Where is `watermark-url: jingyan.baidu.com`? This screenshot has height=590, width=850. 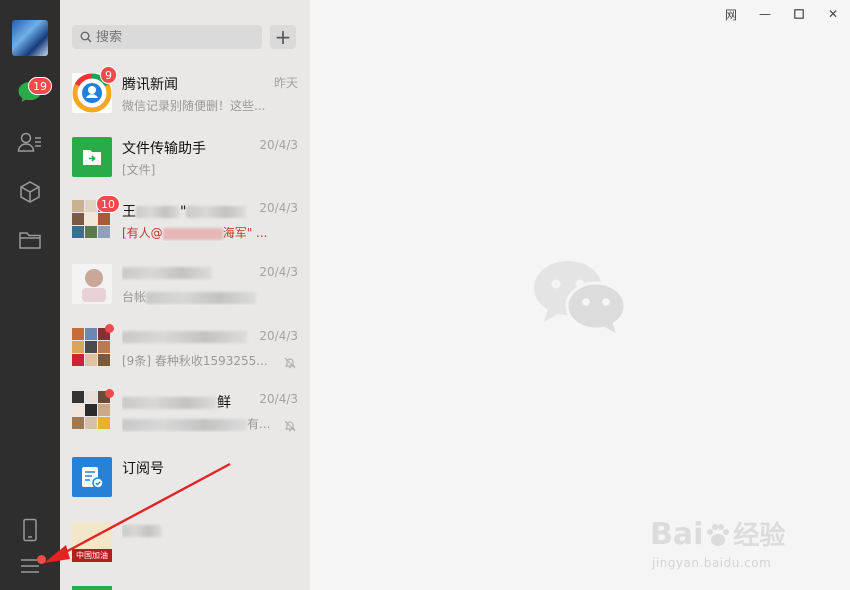
watermark-url: jingyan.baidu.com is located at coordinates (712, 563).